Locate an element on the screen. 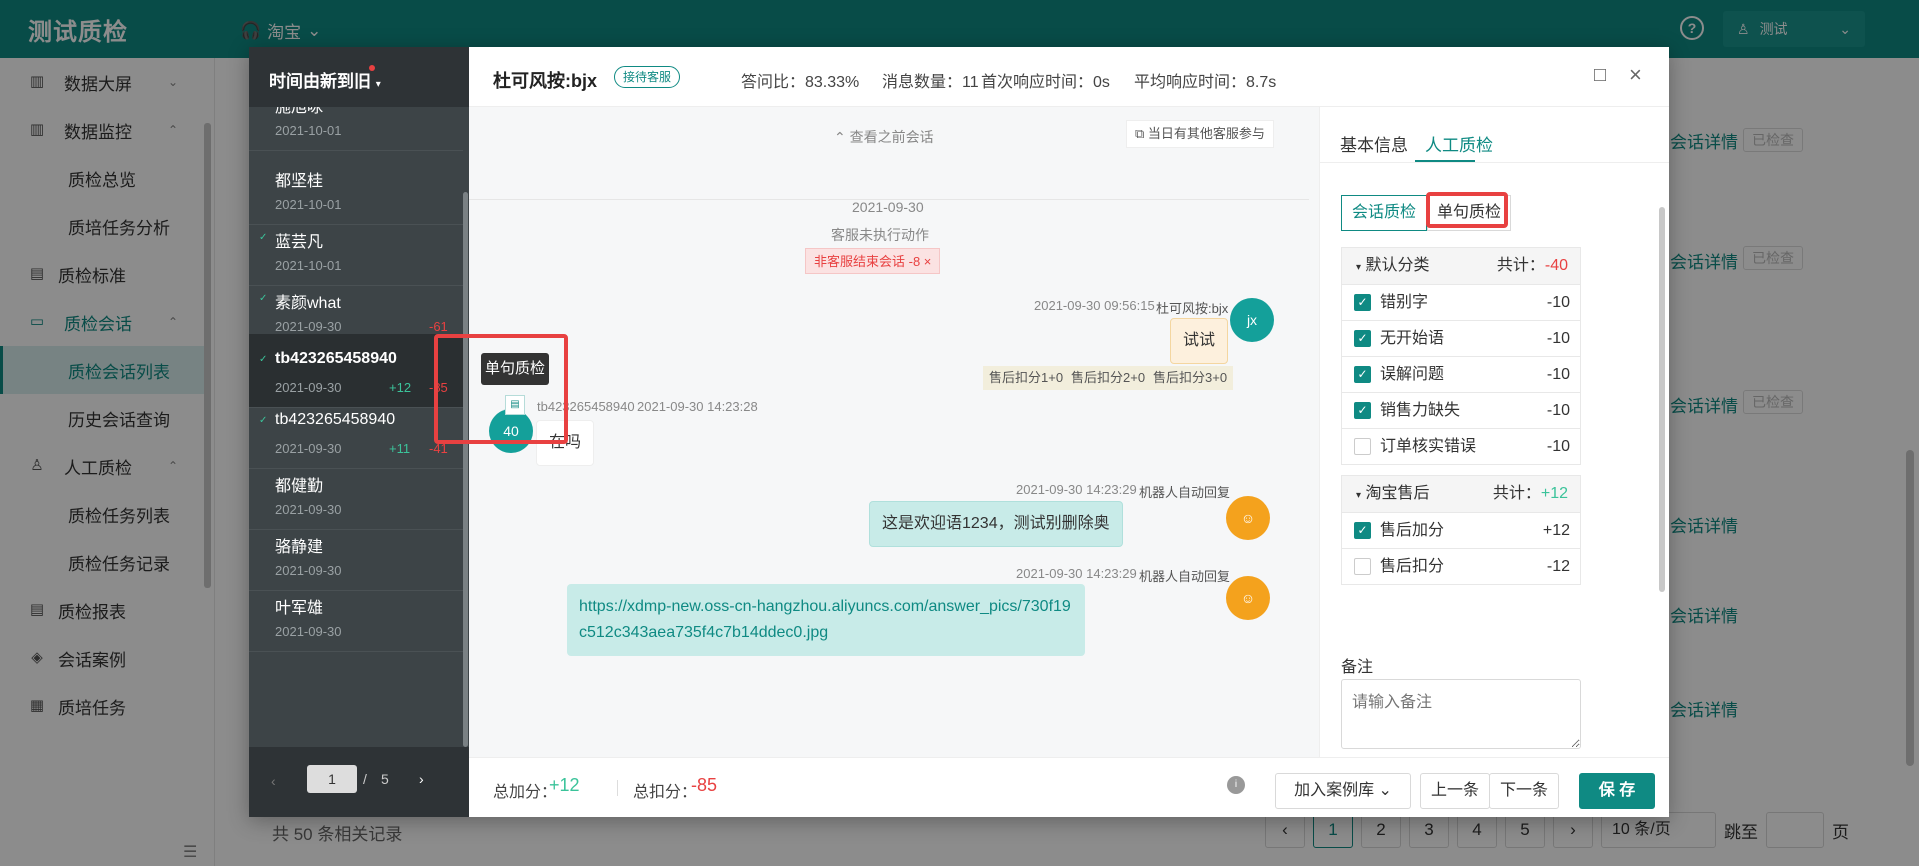 This screenshot has height=866, width=1919. deduction-chip: 售后扣分3+0 is located at coordinates (1190, 378).